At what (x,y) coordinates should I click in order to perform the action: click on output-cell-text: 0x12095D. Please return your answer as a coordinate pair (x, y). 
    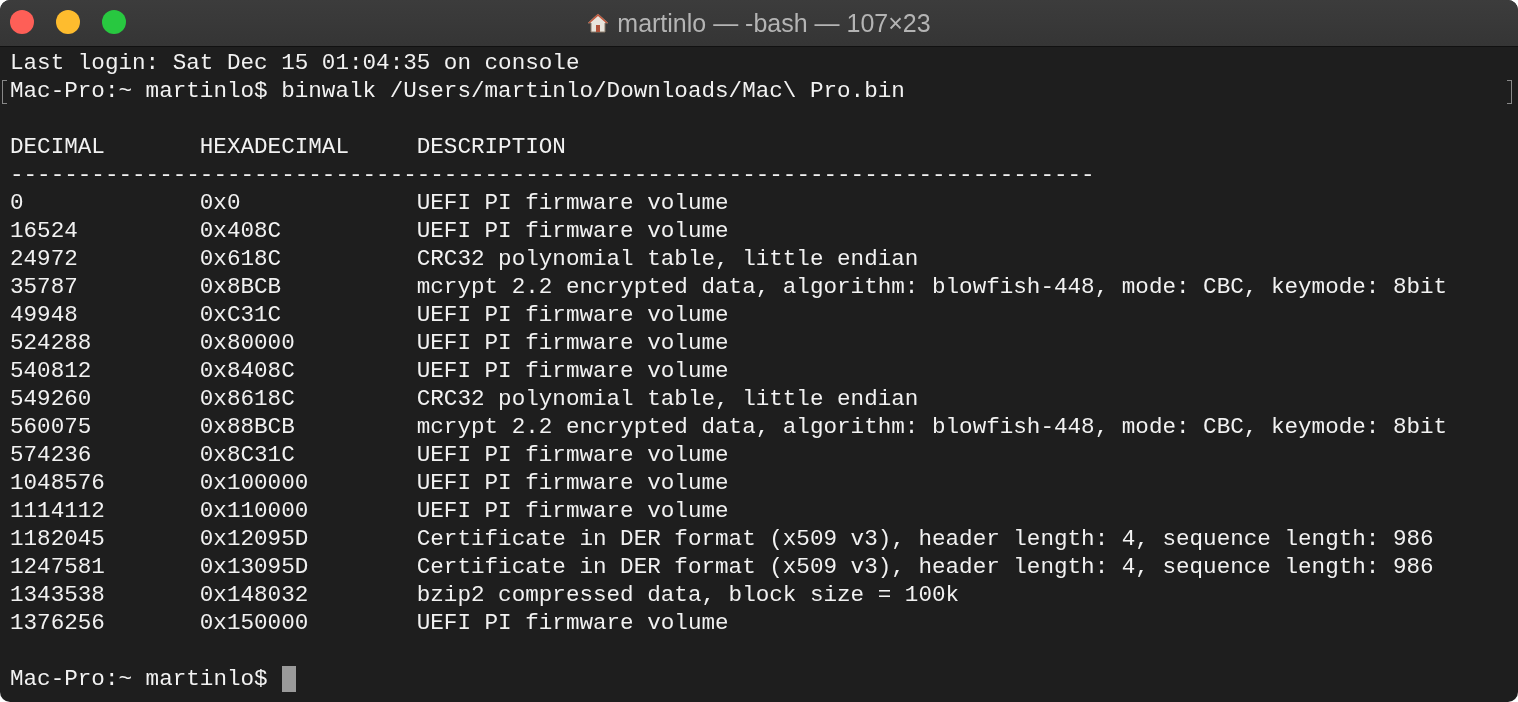
    Looking at the image, I should click on (254, 539).